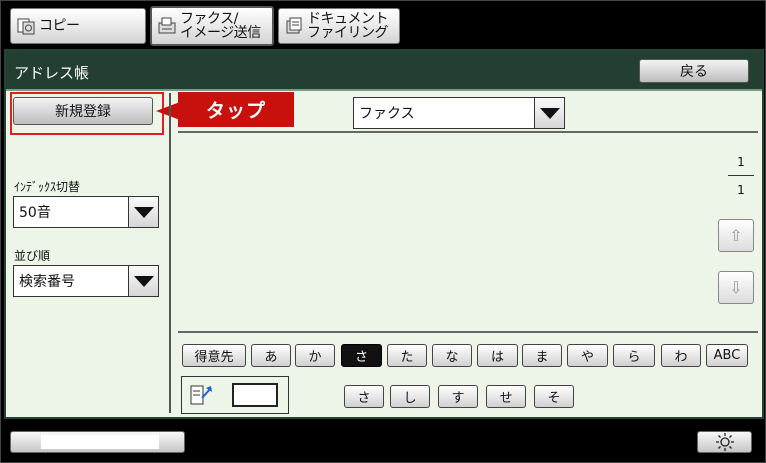 The height and width of the screenshot is (463, 766). What do you see at coordinates (459, 113) in the screenshot?
I see `destination-type-select: ファクス` at bounding box center [459, 113].